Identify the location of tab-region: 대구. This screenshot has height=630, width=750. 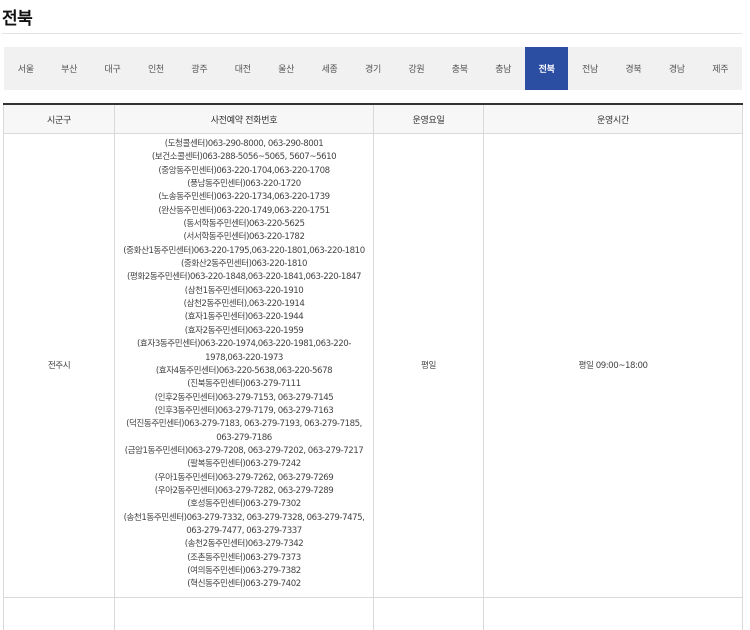
(112, 68).